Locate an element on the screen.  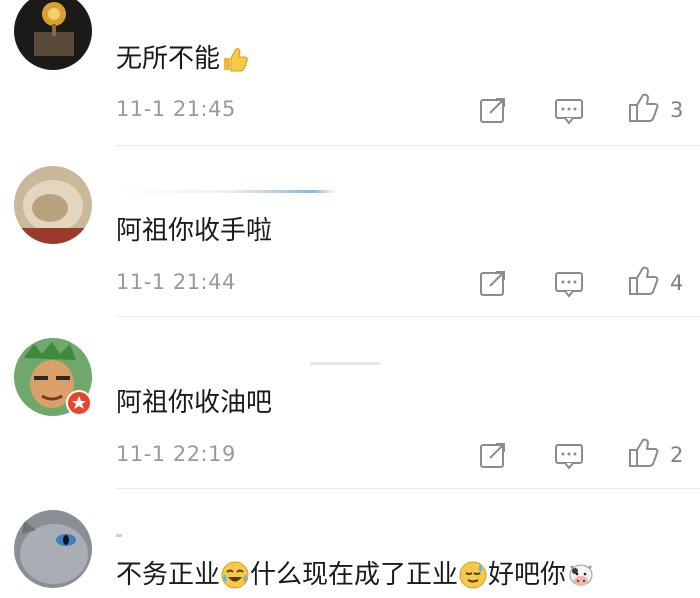
thumbs-up-icon is located at coordinates (235, 59).